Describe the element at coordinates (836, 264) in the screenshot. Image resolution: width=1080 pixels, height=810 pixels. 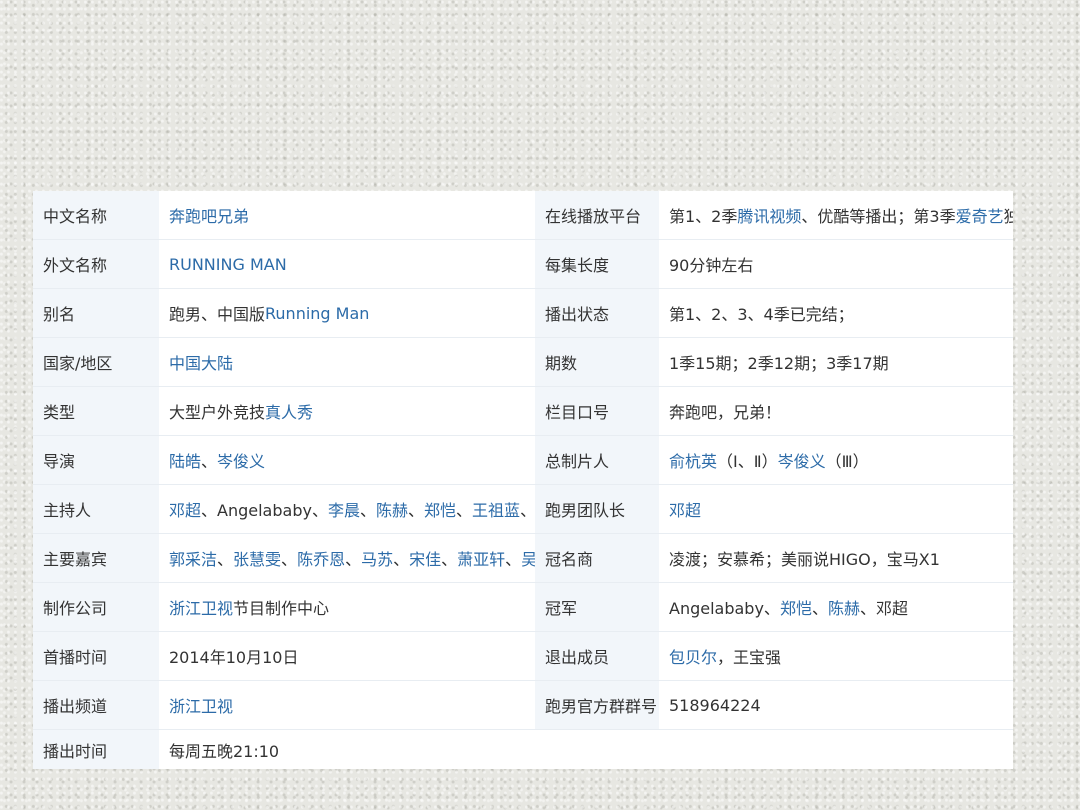
I see `field-value: 90分钟左右` at that location.